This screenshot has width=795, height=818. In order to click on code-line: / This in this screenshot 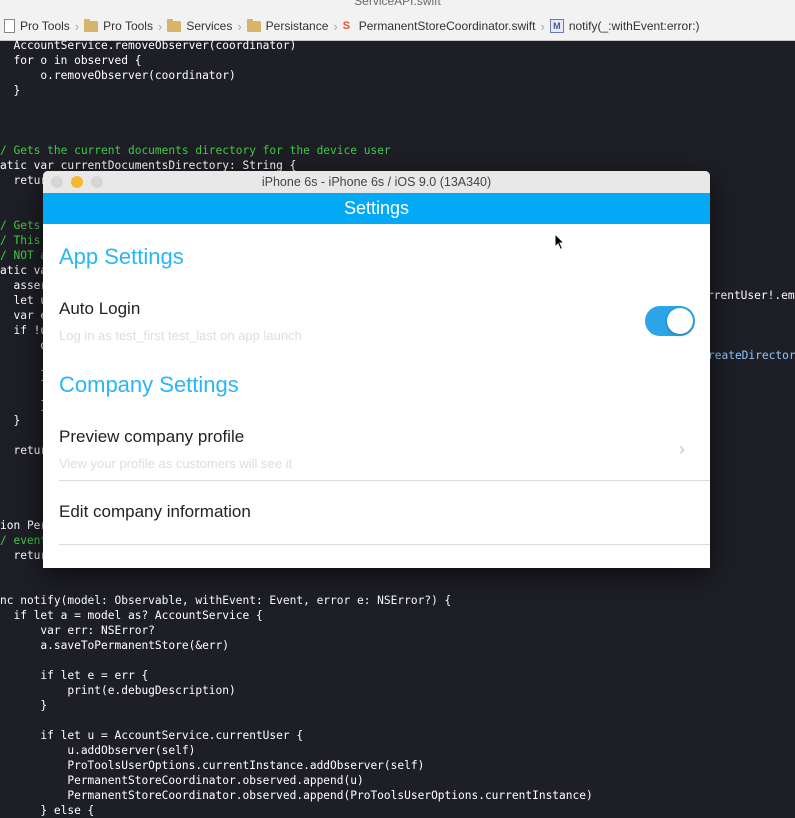, I will do `click(20, 240)`.